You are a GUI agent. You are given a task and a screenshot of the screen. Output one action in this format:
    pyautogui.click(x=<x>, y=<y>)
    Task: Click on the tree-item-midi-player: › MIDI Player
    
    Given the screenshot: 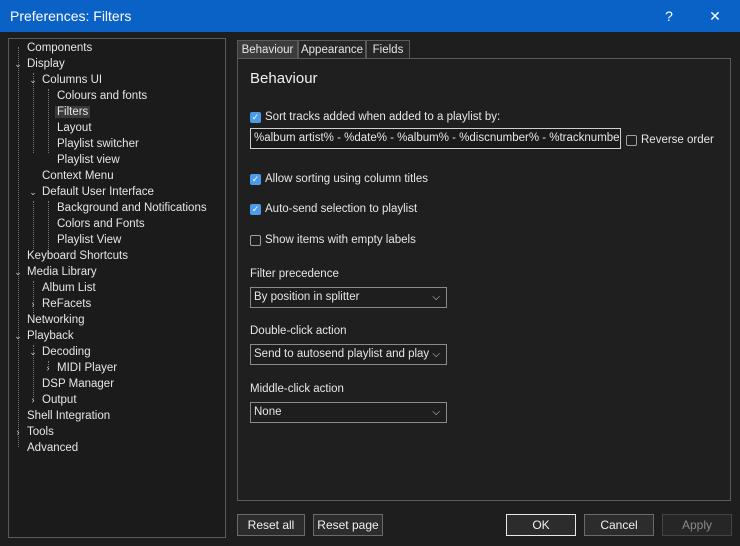 What is the action you would take?
    pyautogui.click(x=83, y=368)
    